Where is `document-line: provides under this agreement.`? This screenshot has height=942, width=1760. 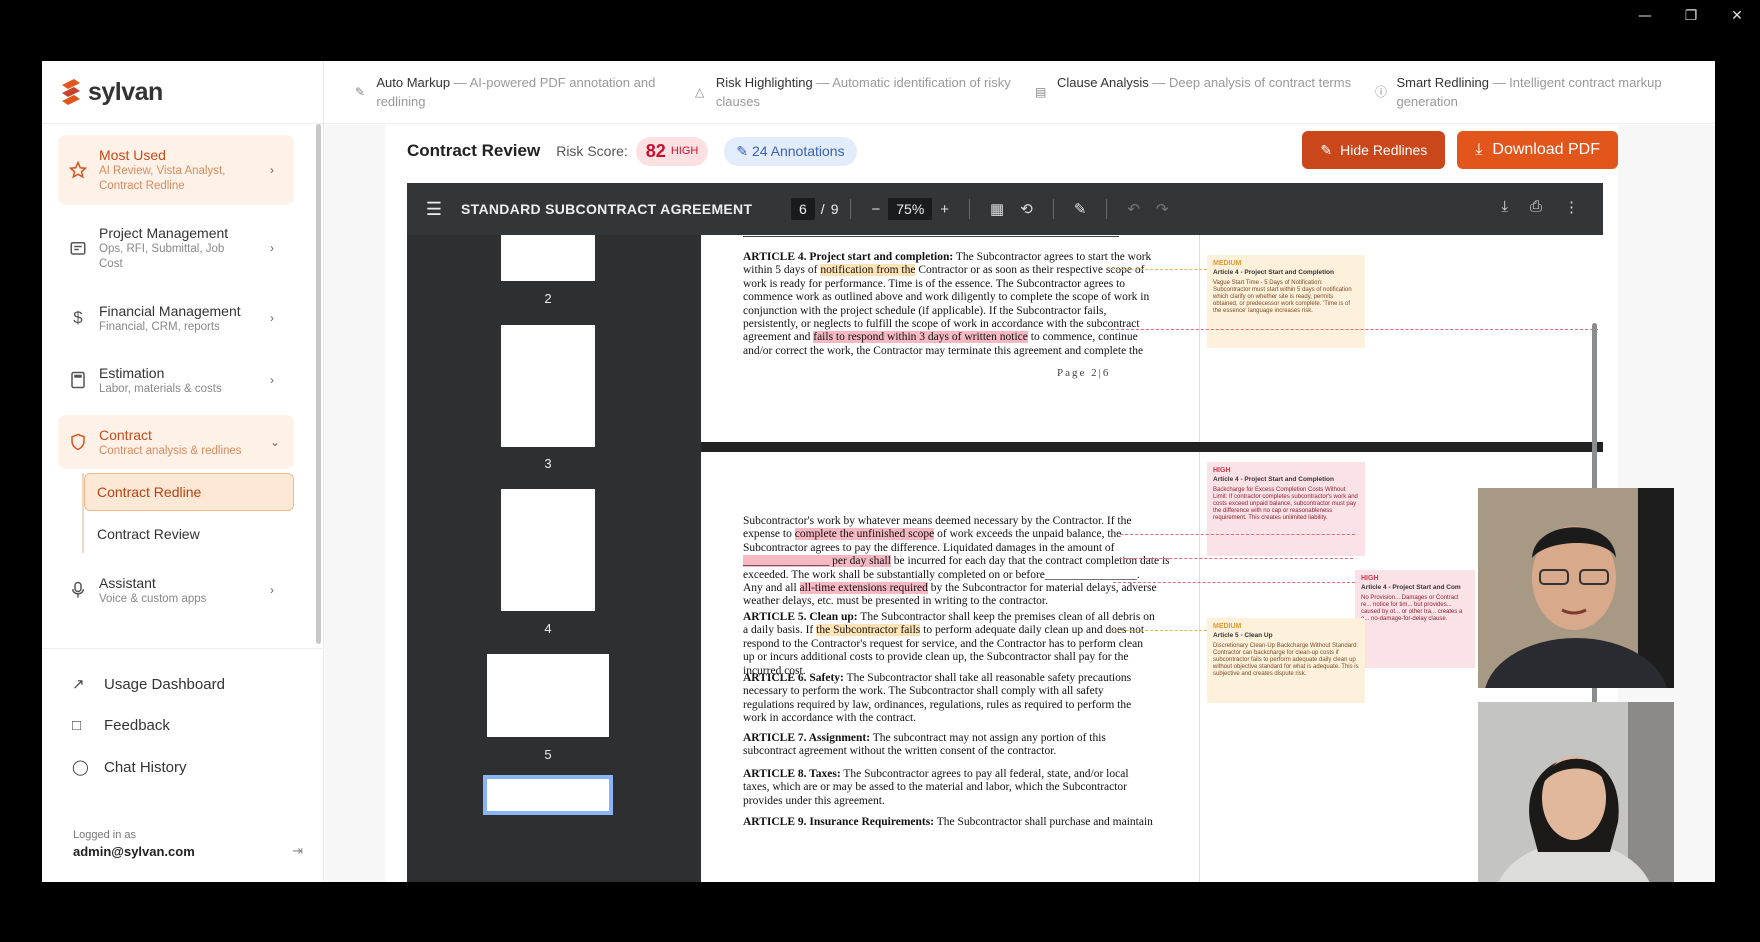
document-line: provides under this agreement. is located at coordinates (814, 800).